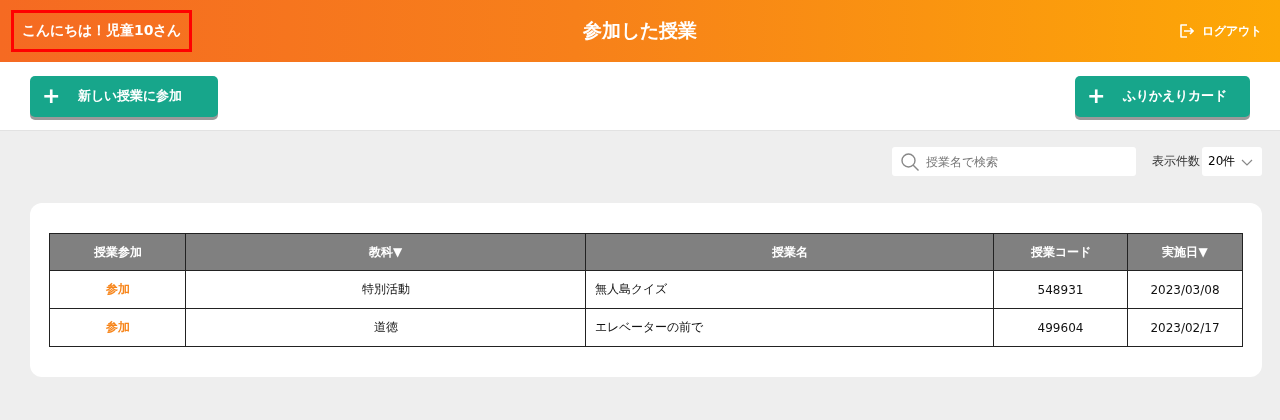  What do you see at coordinates (1232, 161) in the screenshot?
I see `page-size-select: 20件` at bounding box center [1232, 161].